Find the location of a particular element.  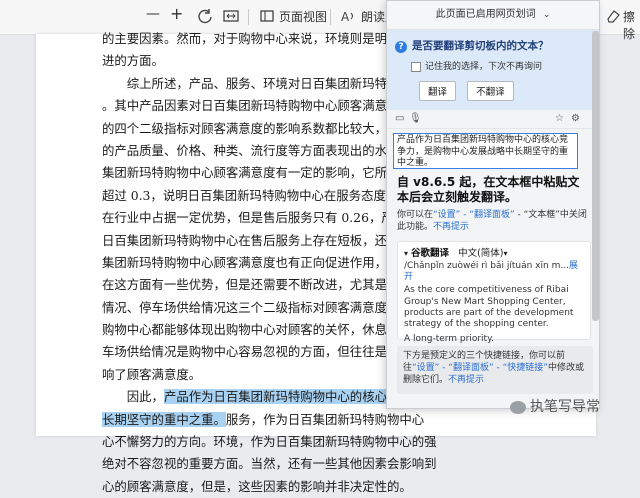

zoom-out-button: — is located at coordinates (153, 14).